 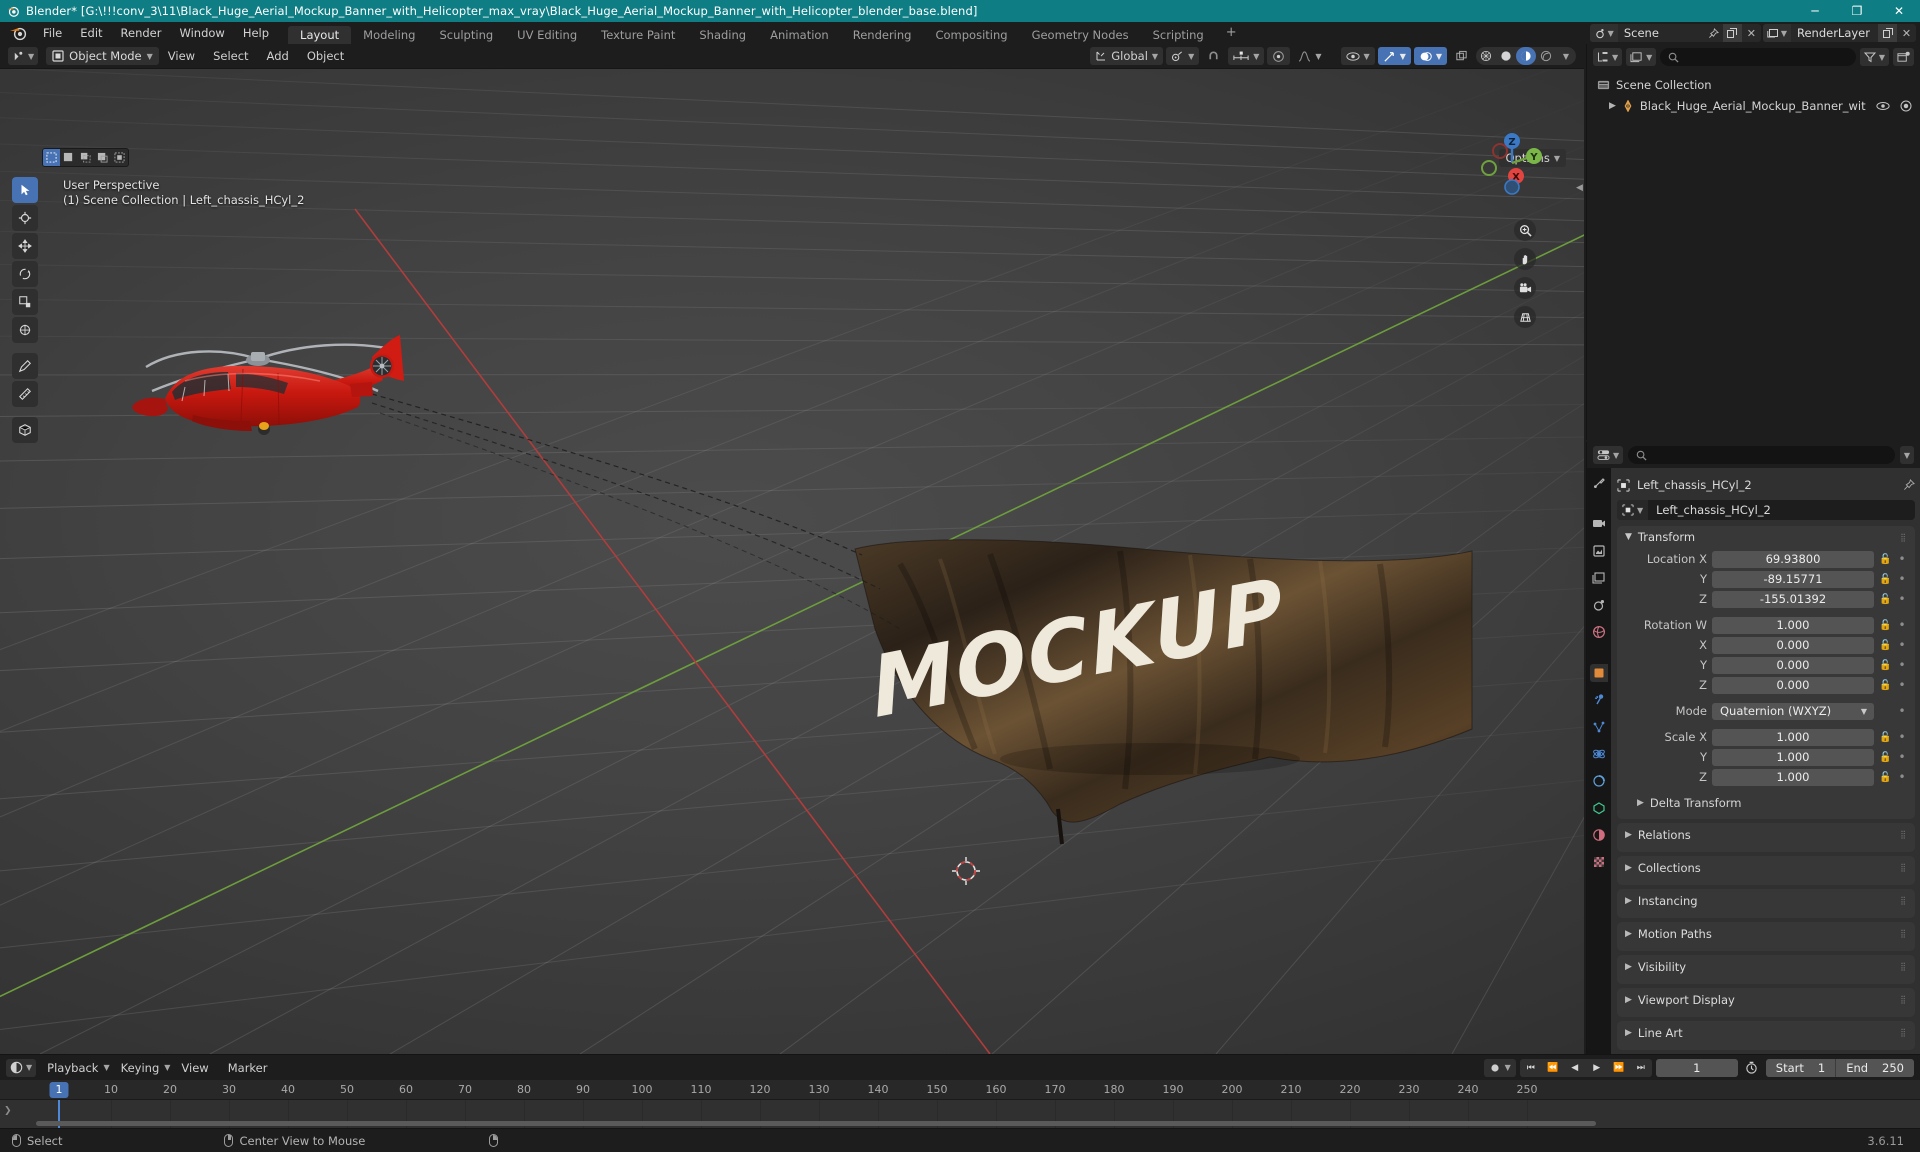 What do you see at coordinates (25, 330) in the screenshot?
I see `tool-transform` at bounding box center [25, 330].